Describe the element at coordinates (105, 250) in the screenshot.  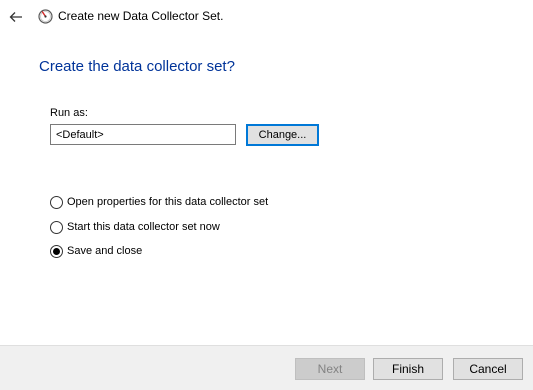
I see `radio-label: Save and close` at that location.